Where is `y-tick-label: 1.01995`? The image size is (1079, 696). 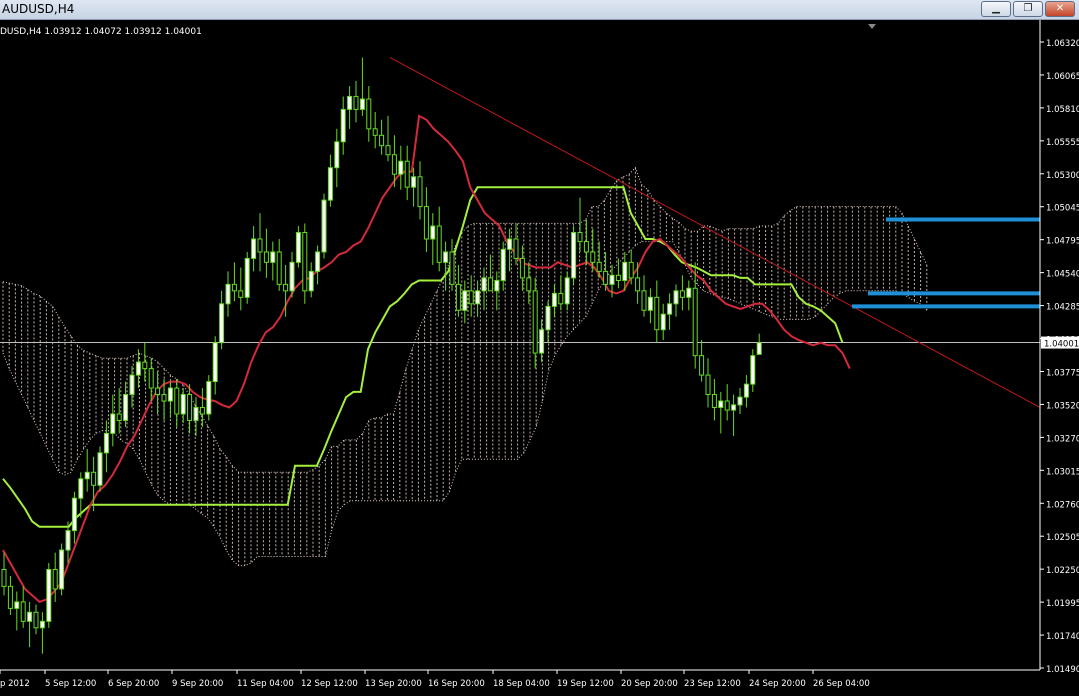
y-tick-label: 1.01995 is located at coordinates (1062, 604).